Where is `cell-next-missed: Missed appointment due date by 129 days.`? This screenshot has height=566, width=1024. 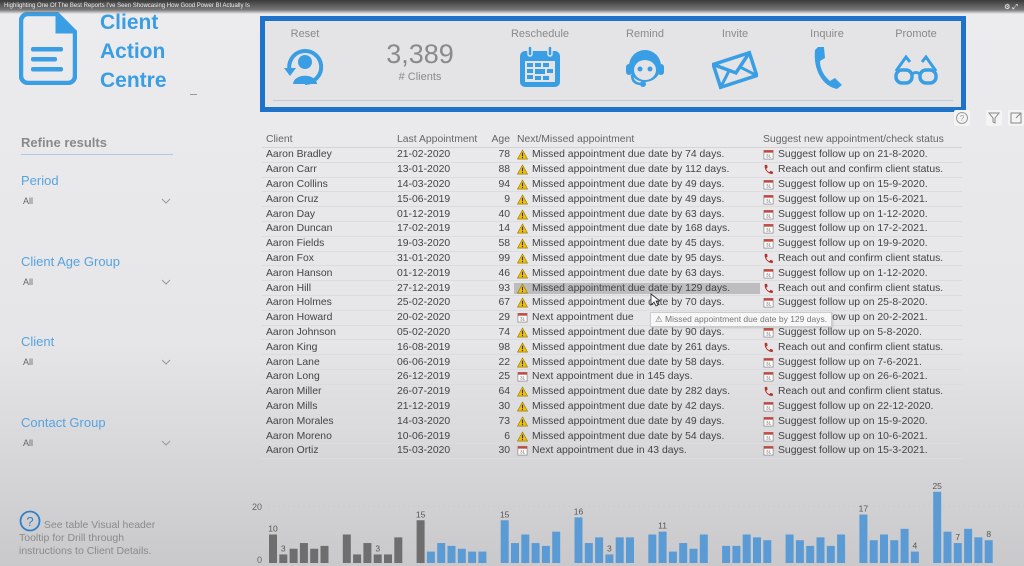 cell-next-missed: Missed appointment due date by 129 days. is located at coordinates (637, 288).